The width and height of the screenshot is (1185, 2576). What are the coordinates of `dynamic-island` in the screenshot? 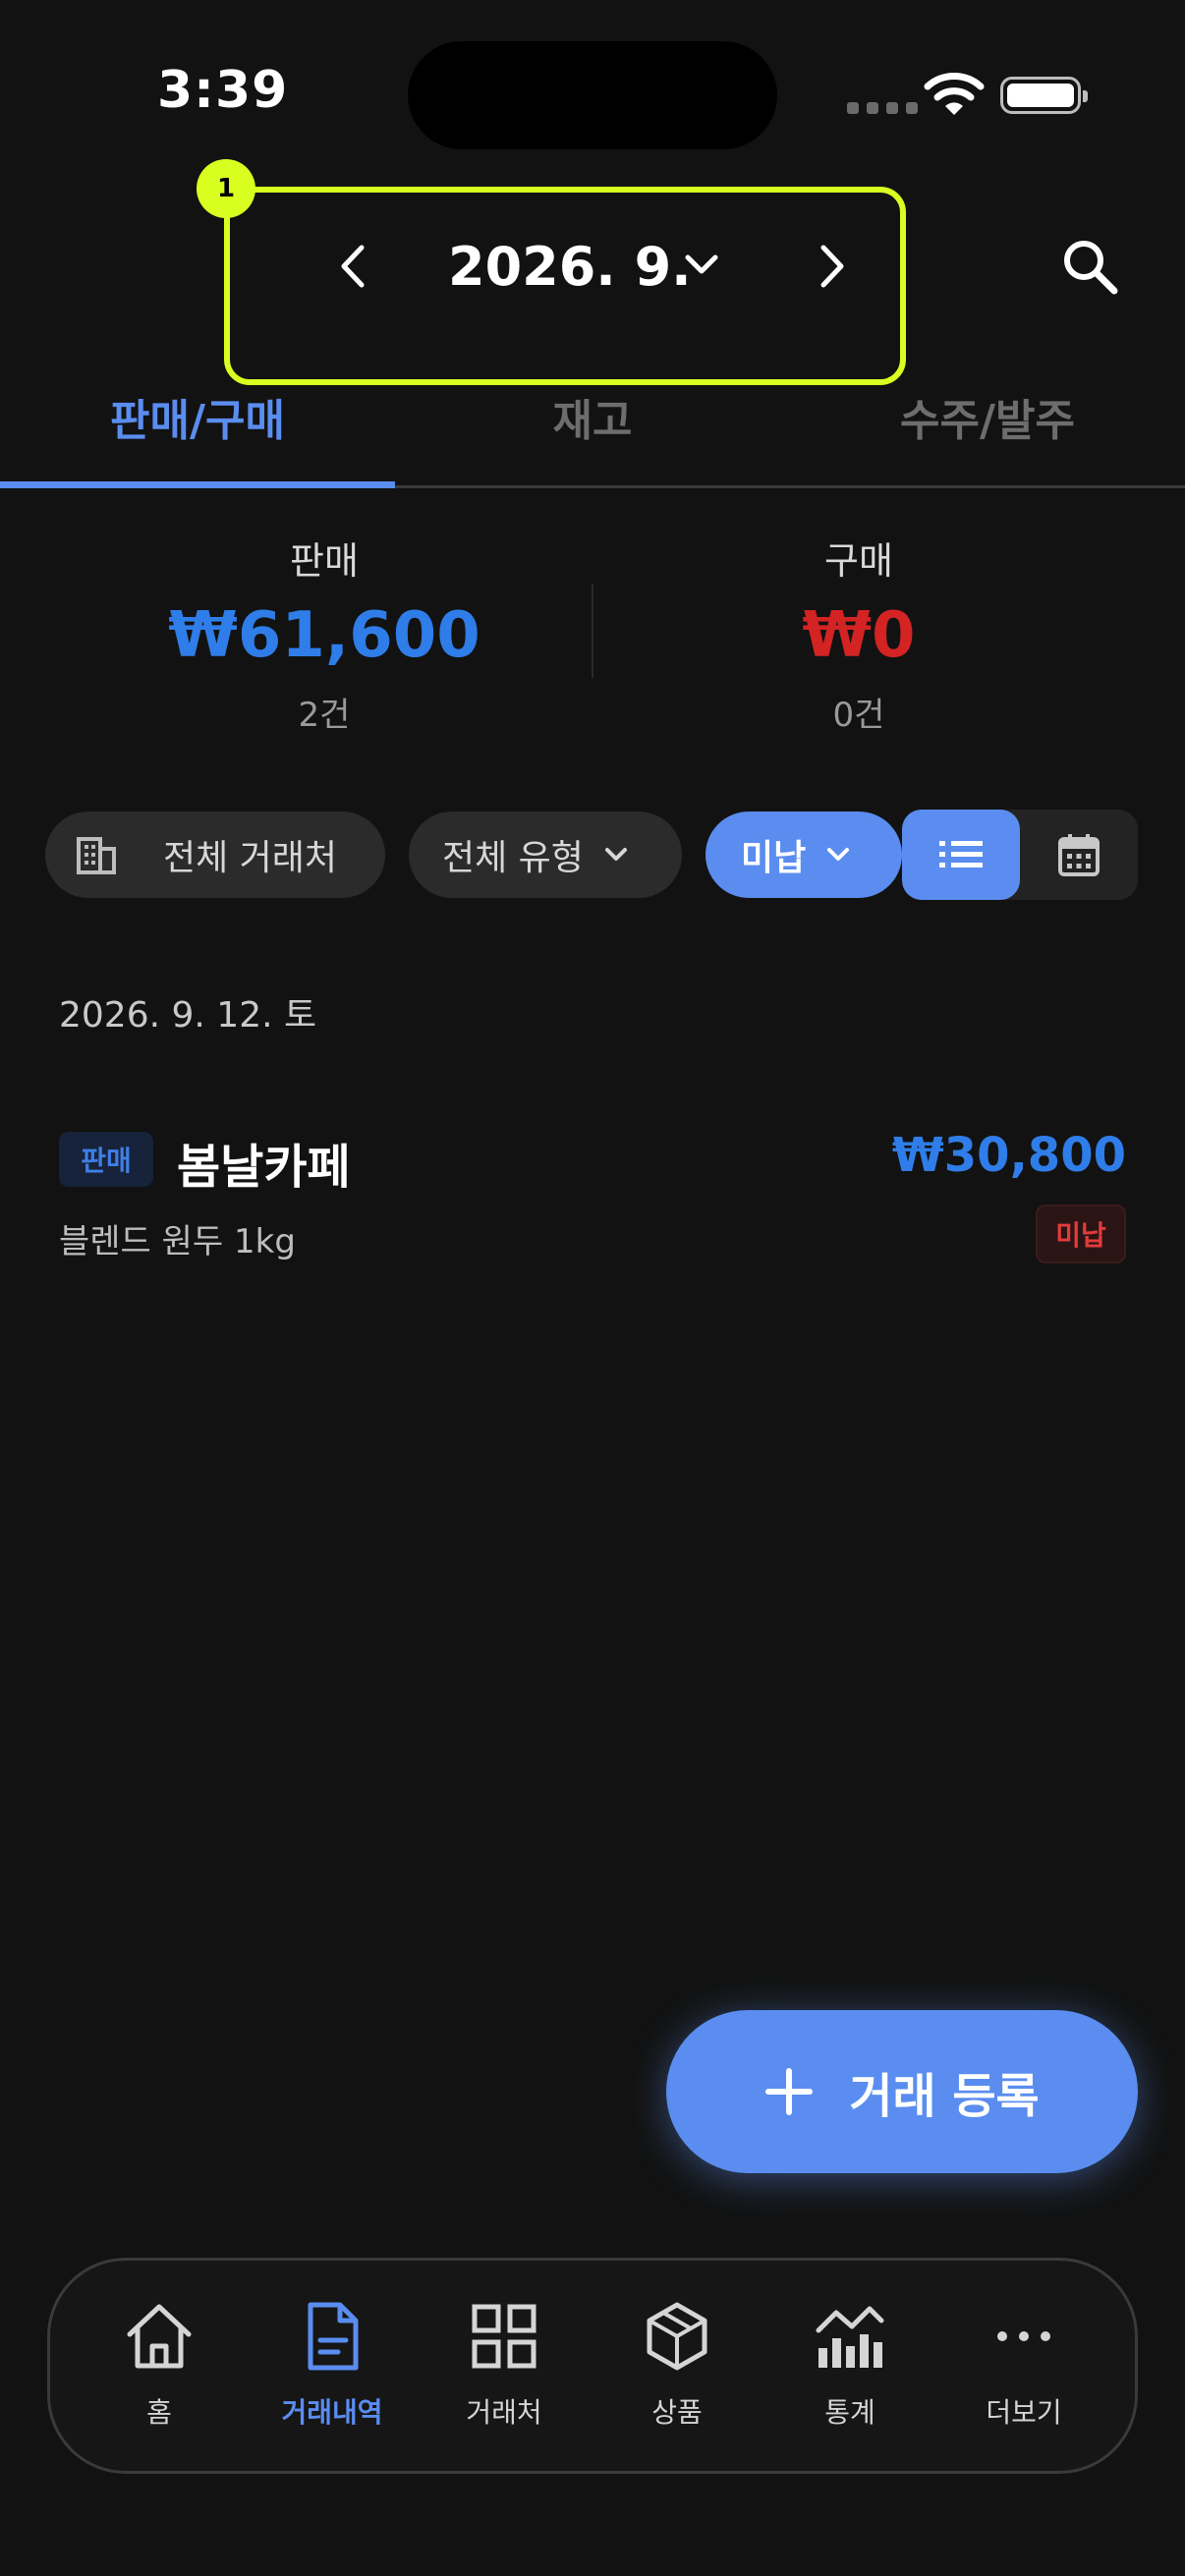 It's located at (592, 95).